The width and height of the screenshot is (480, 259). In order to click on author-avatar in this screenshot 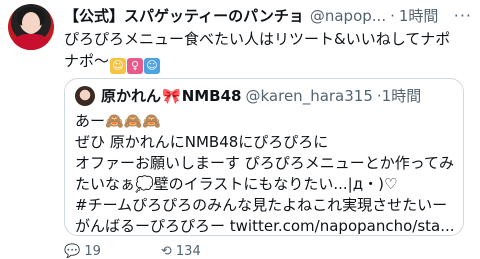, I will do `click(31, 27)`.